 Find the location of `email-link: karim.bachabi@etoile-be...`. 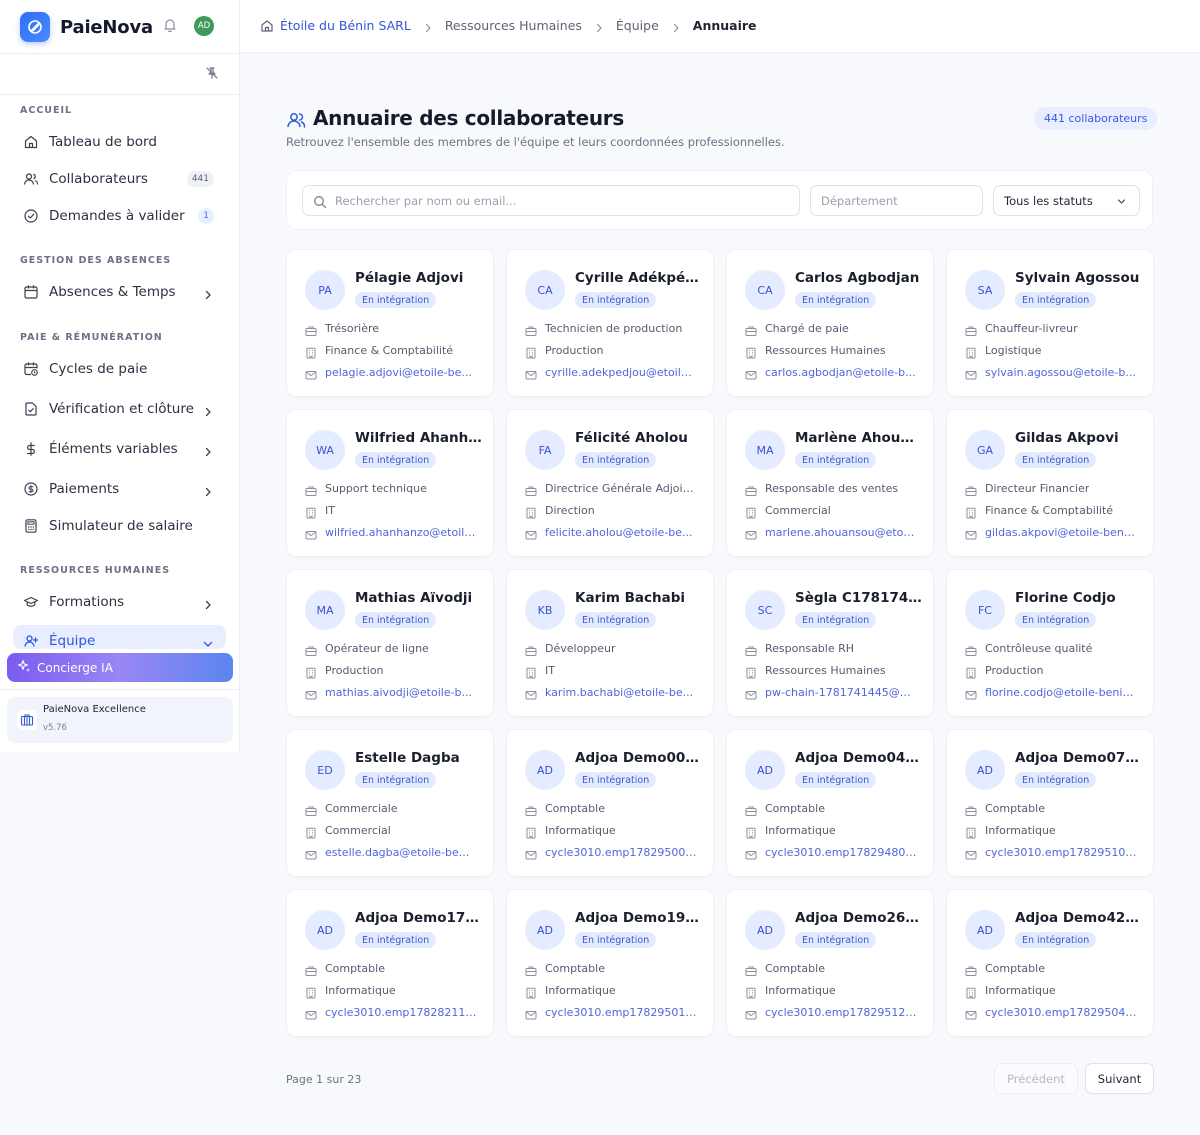

email-link: karim.bachabi@etoile-be... is located at coordinates (619, 692).